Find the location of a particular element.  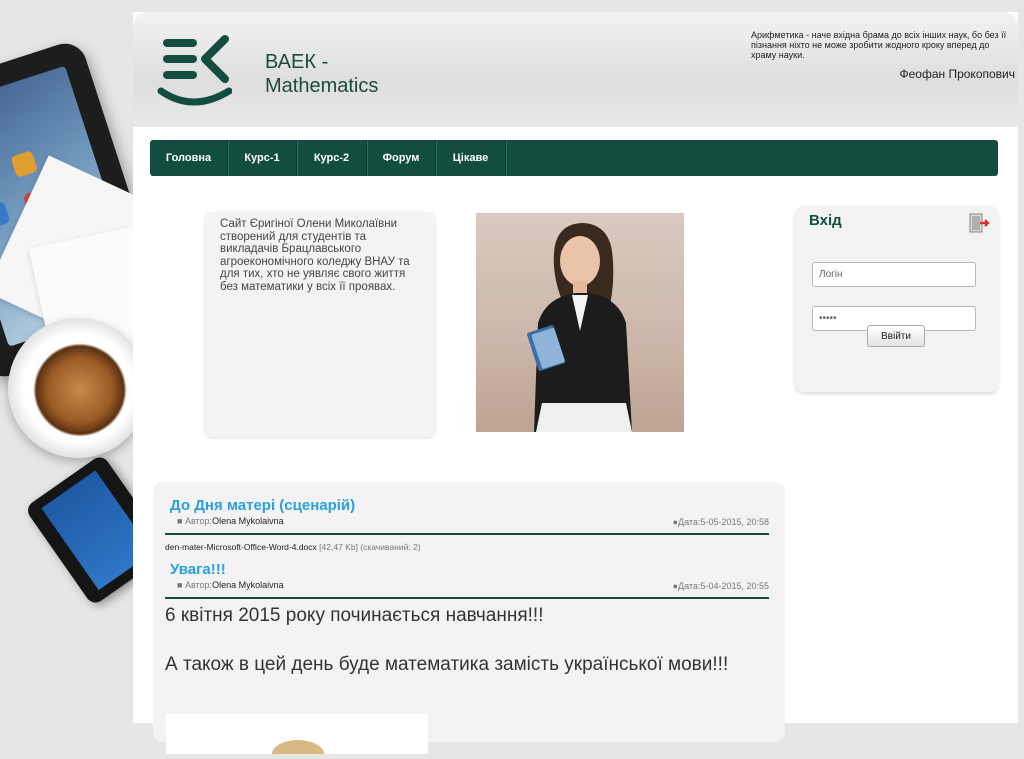

attachment-link: den-mater-Microsoft-Office-Word-4.docx is located at coordinates (241, 547).